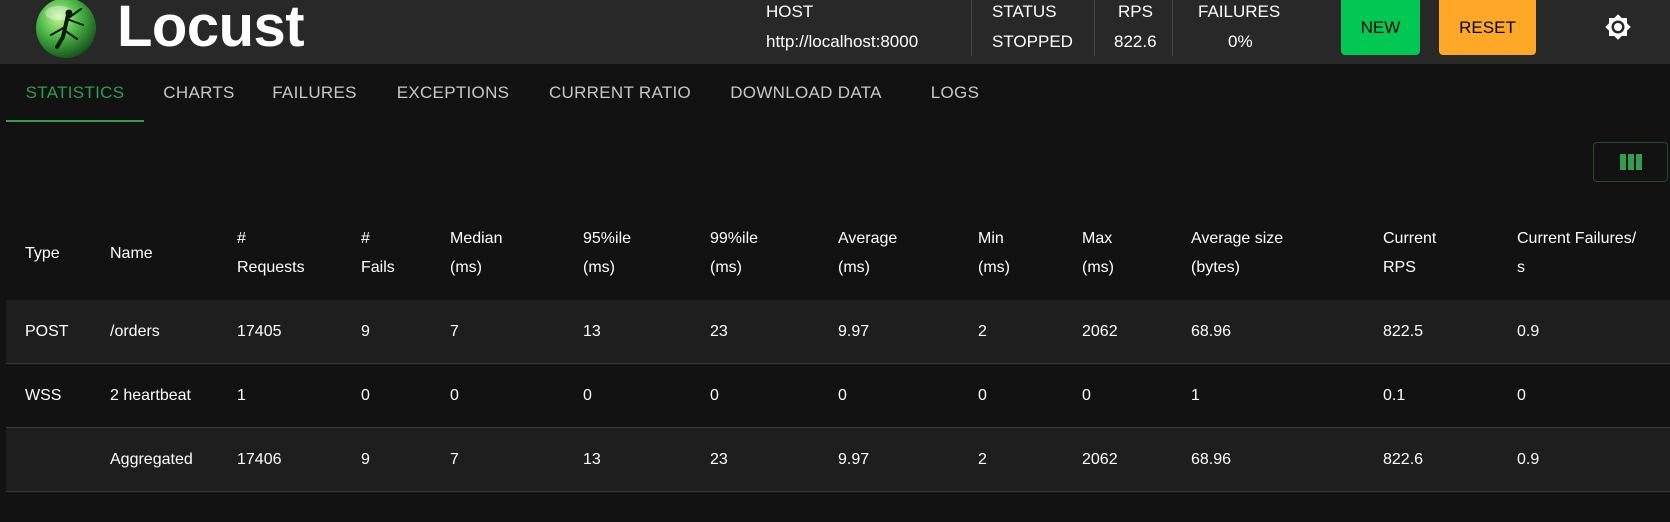  What do you see at coordinates (1237, 253) in the screenshot?
I see `column-header-average-size: Average size (bytes)` at bounding box center [1237, 253].